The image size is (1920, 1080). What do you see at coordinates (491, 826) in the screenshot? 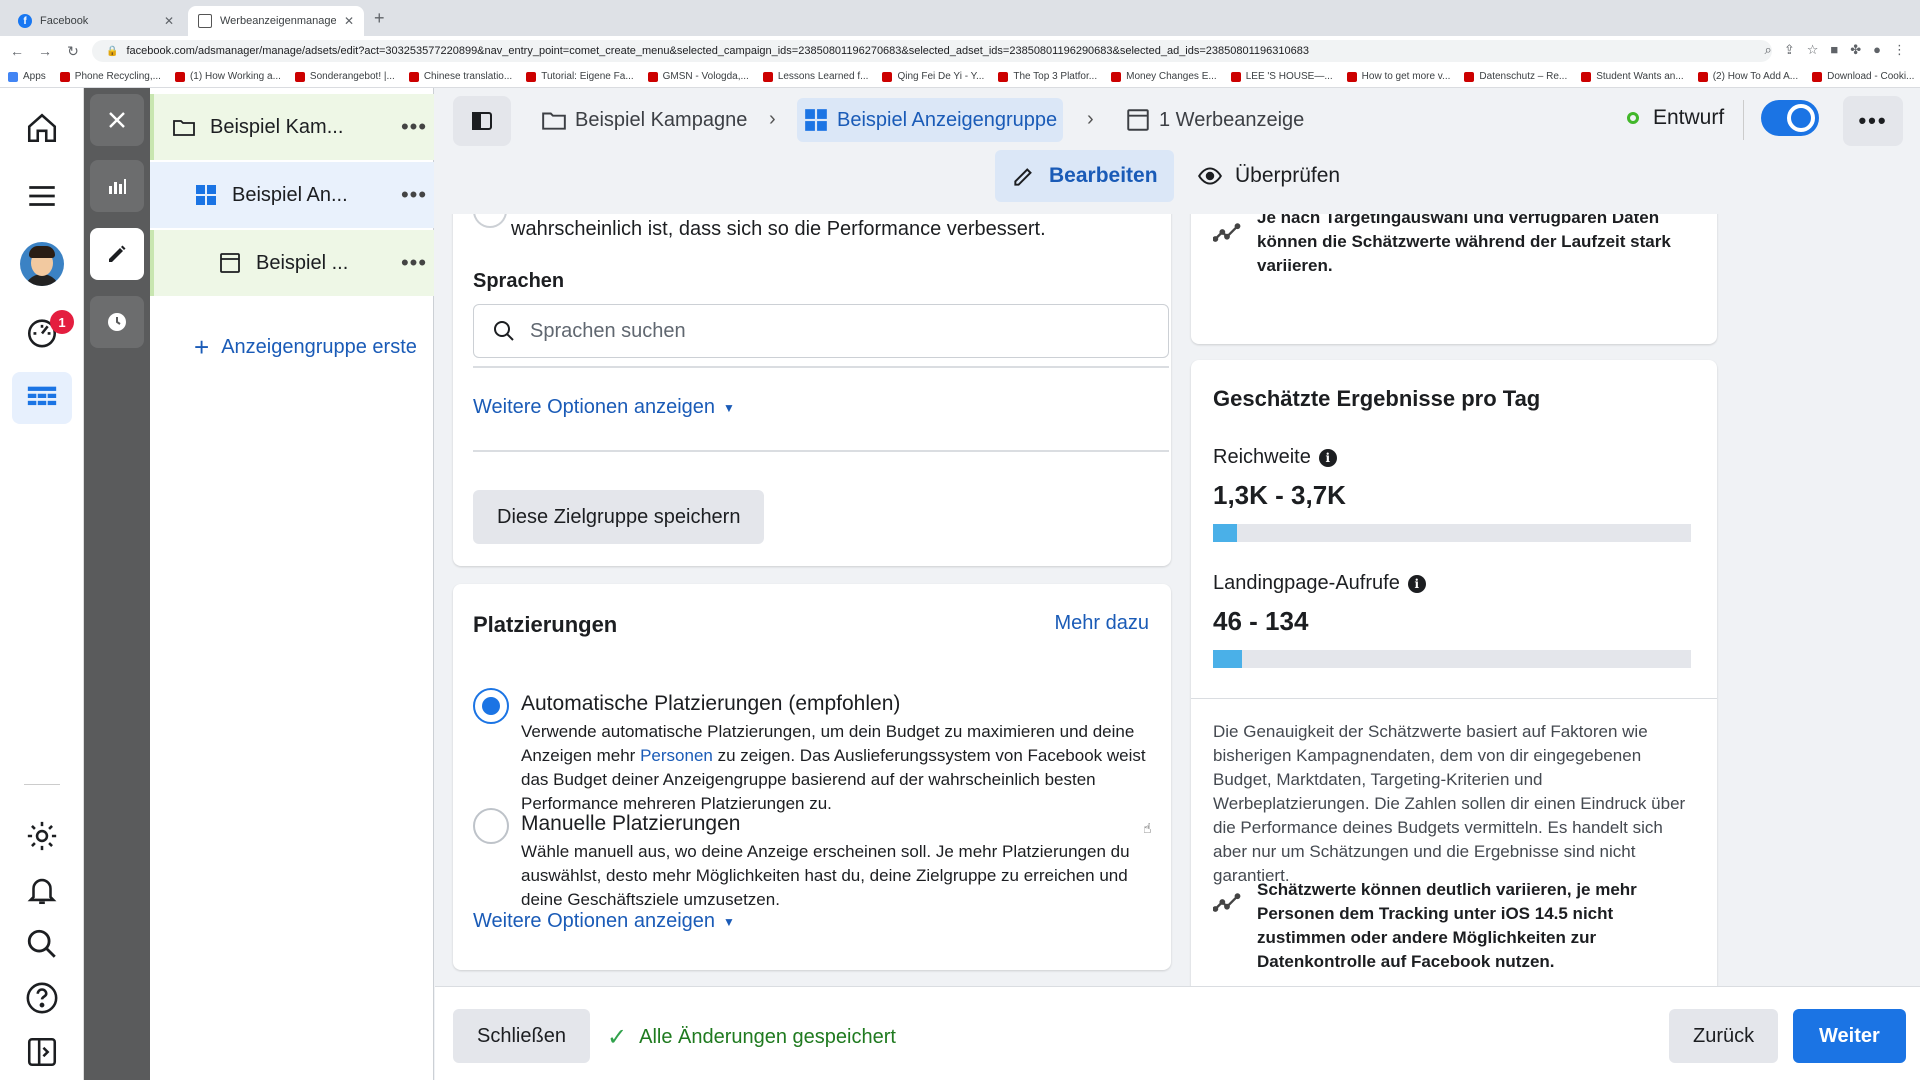
I see `manual-placements-radio` at bounding box center [491, 826].